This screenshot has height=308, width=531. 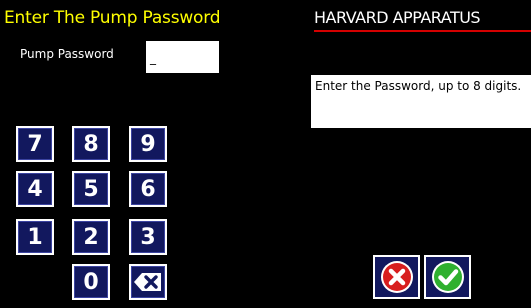 I want to click on key-1: 1, so click(x=35, y=237).